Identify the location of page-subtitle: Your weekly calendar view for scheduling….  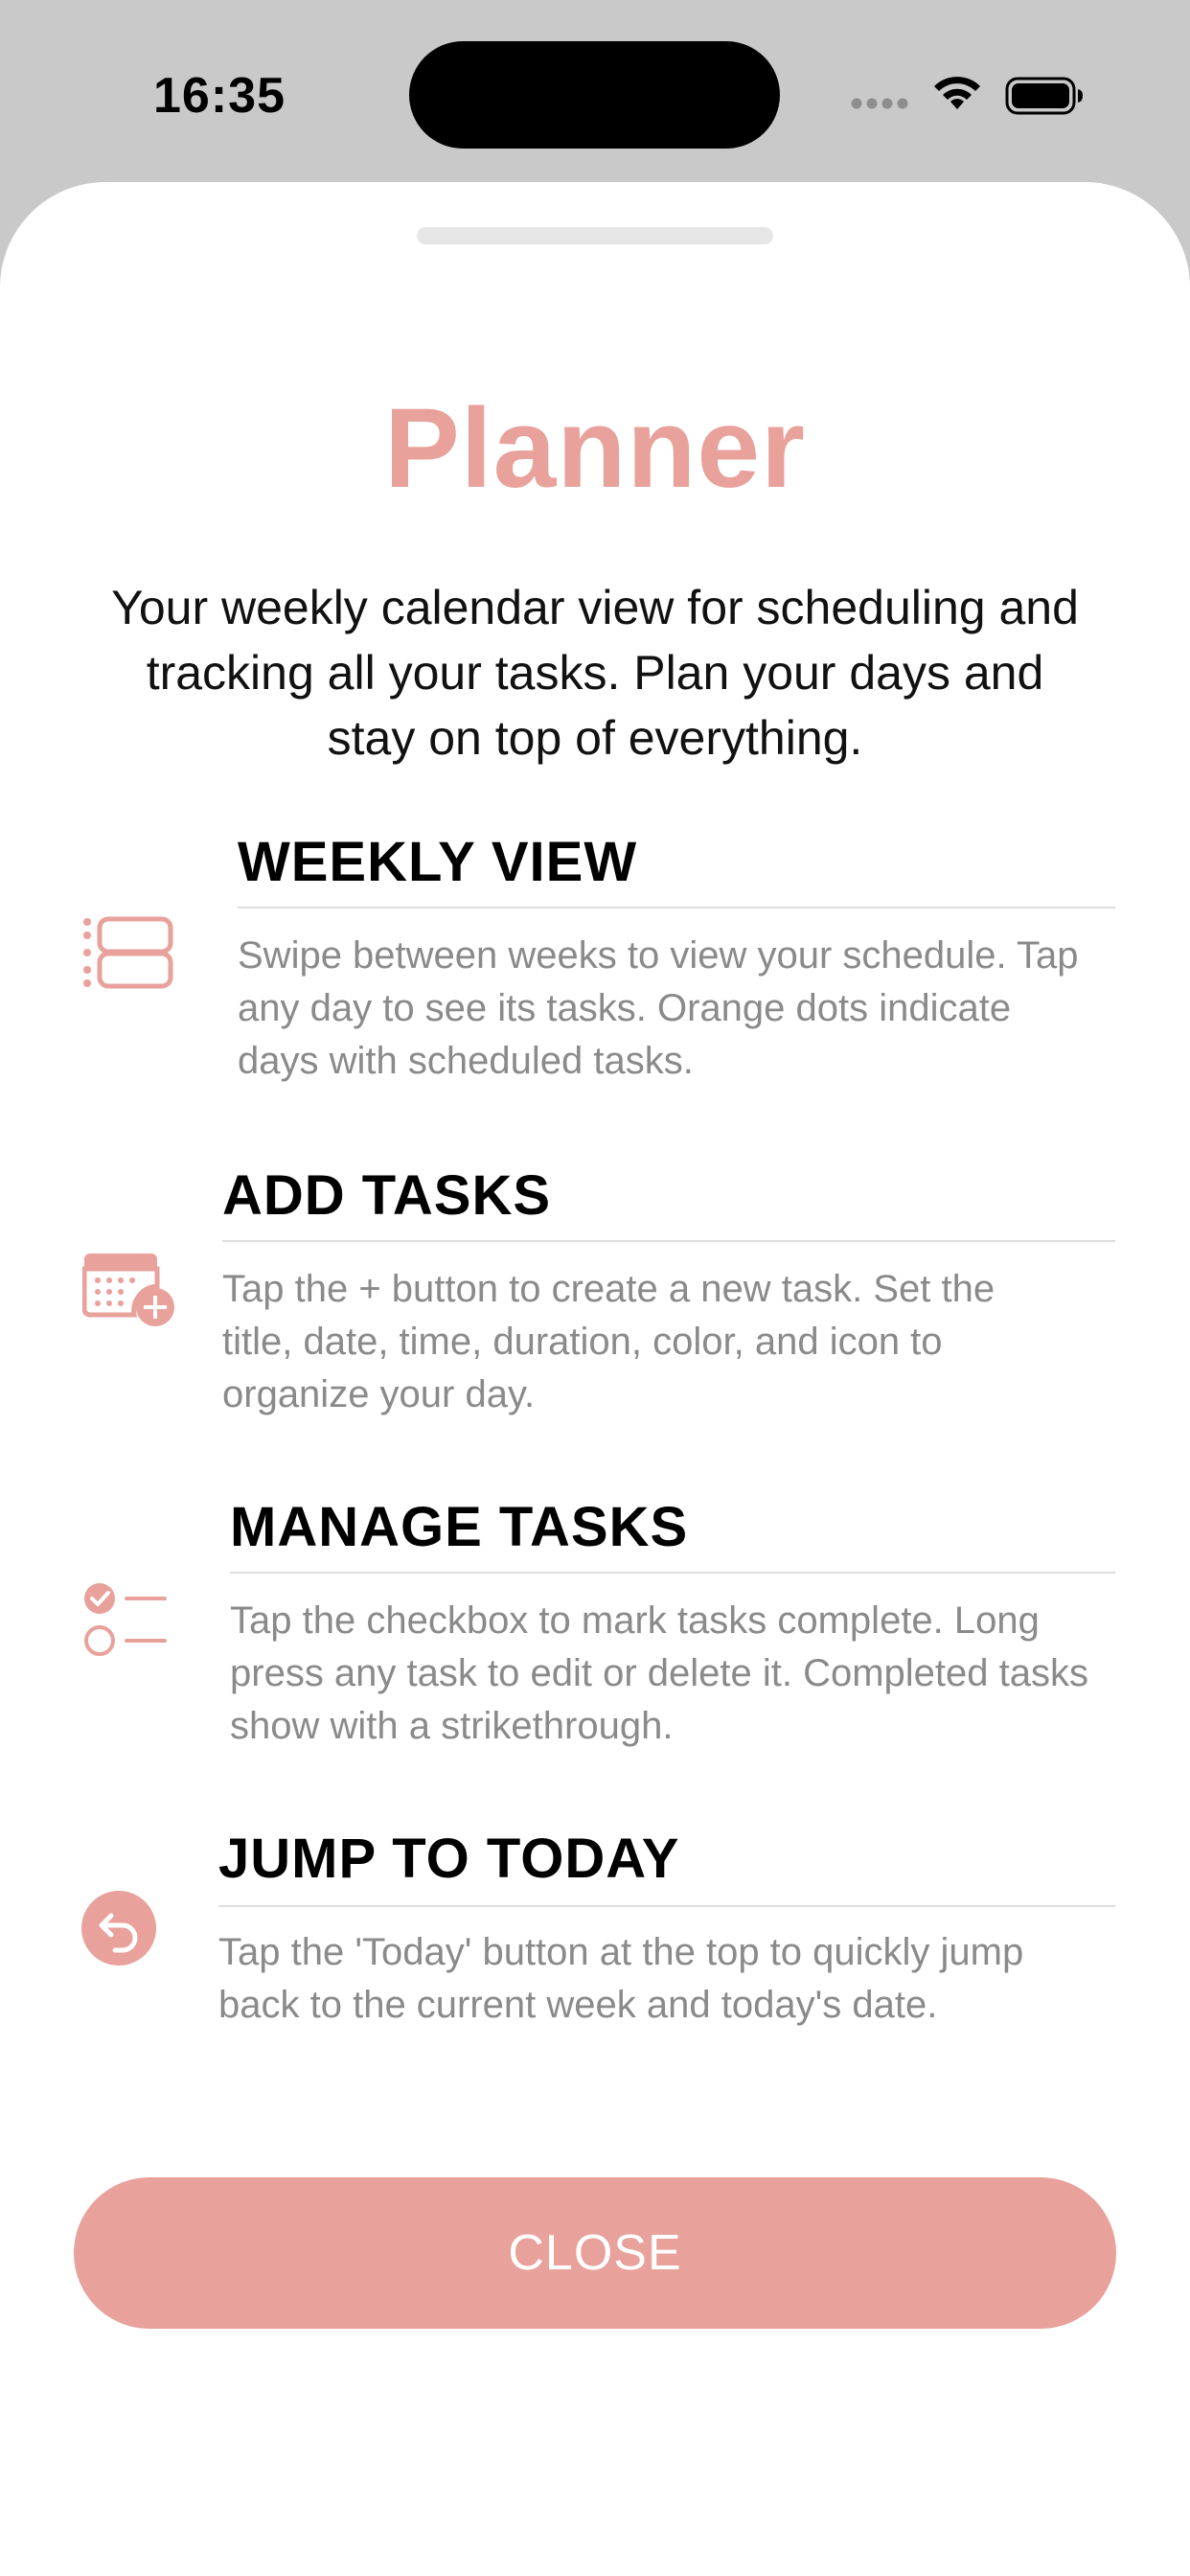
(595, 673).